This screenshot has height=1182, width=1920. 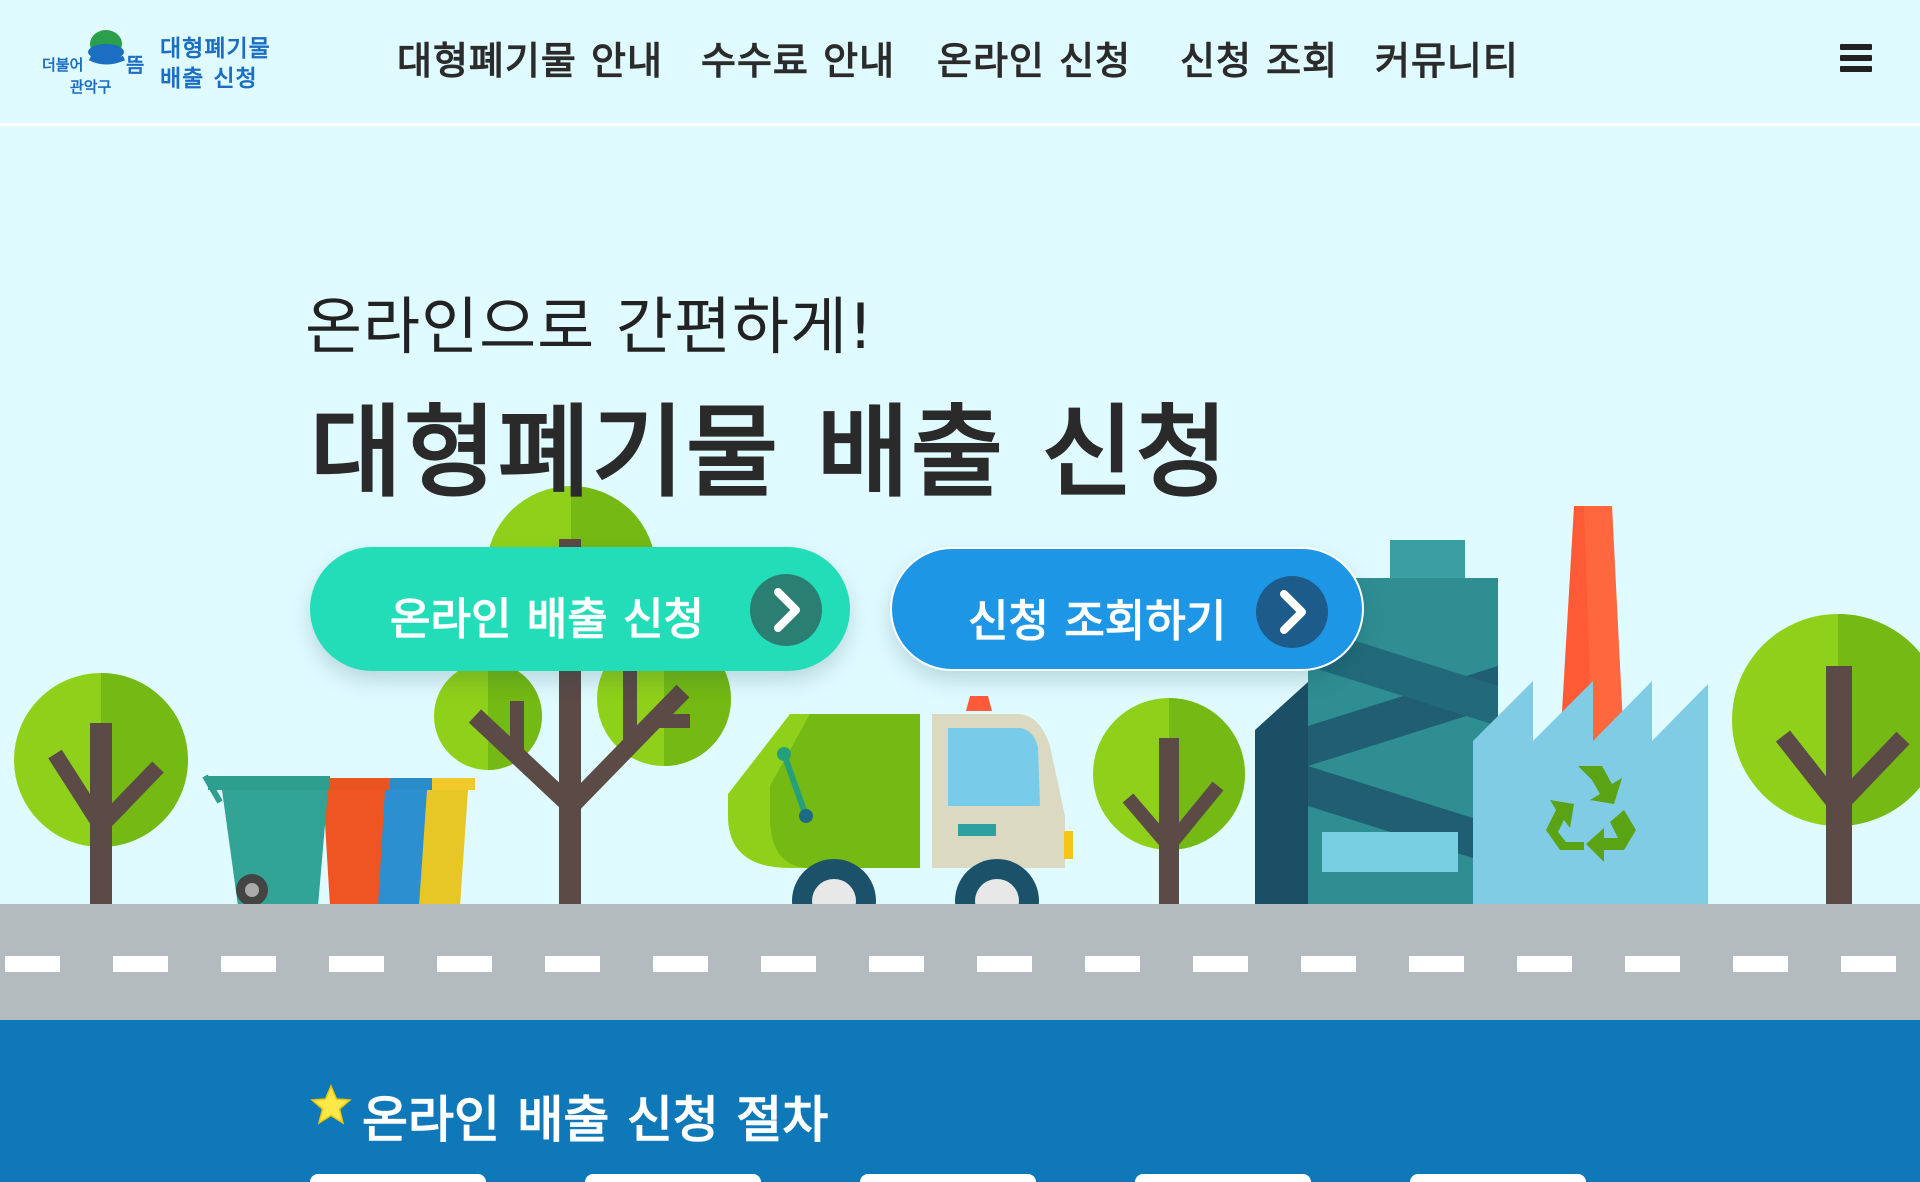 What do you see at coordinates (595, 1120) in the screenshot?
I see `procedure-title: 온라인 배출 신청 절차` at bounding box center [595, 1120].